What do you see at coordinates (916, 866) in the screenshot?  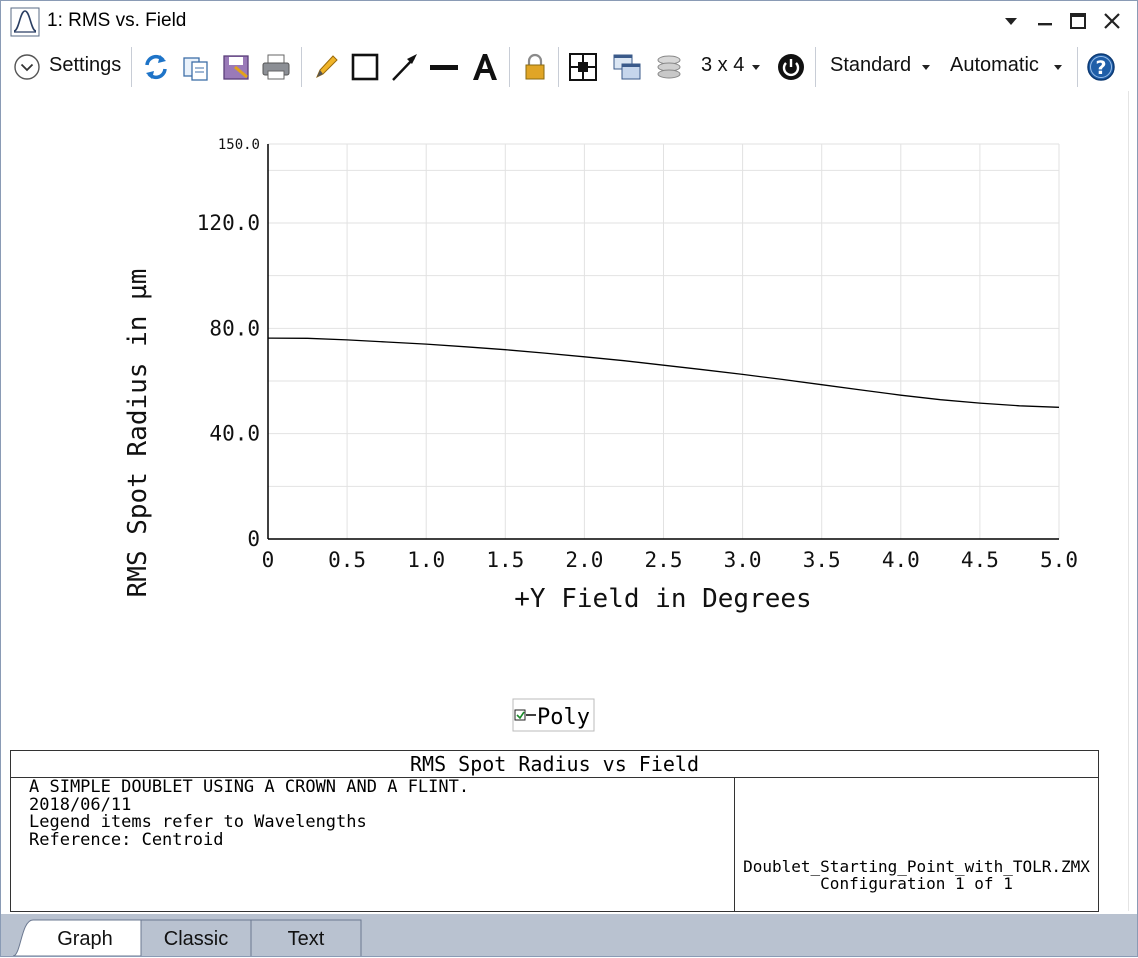 I see `file-name: Doublet_Starting_Point_with_TOLR.ZMX` at bounding box center [916, 866].